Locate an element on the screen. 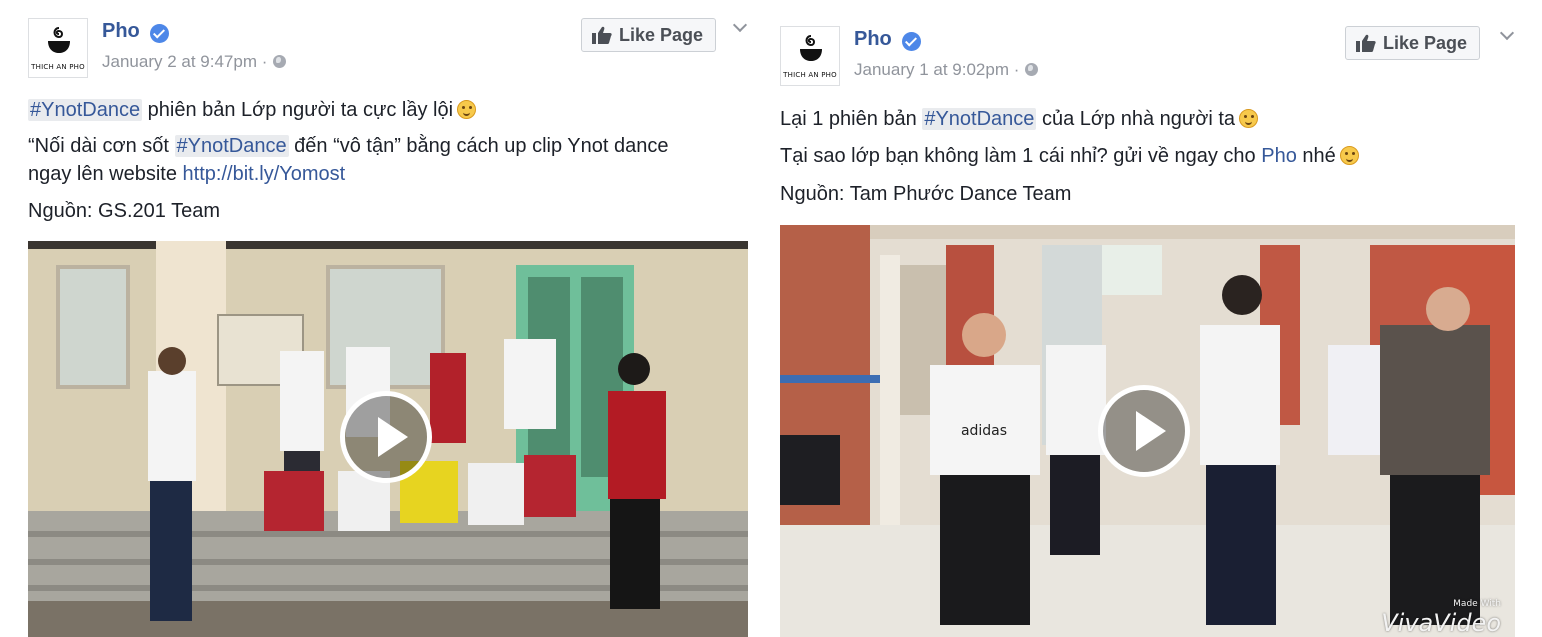 The height and width of the screenshot is (637, 1542). vivavideo-watermark: Made With VivaVideo is located at coordinates (1441, 618).